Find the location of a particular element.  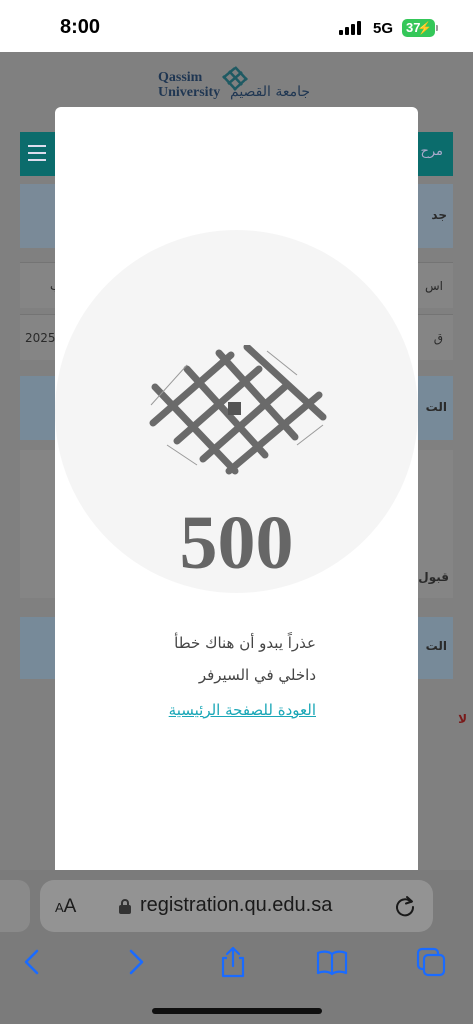

reload-icon is located at coordinates (405, 906).